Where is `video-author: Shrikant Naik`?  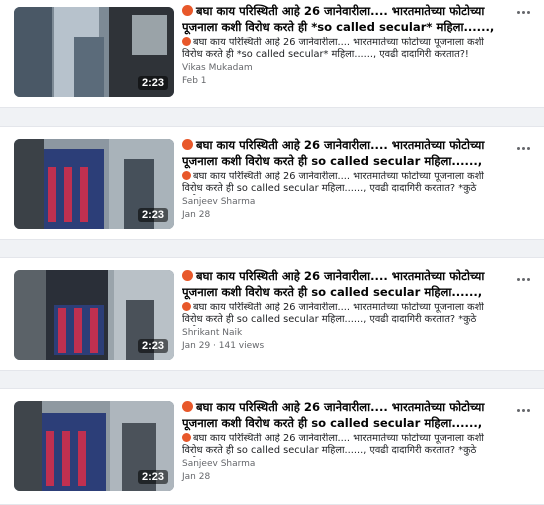 video-author: Shrikant Naik is located at coordinates (212, 333).